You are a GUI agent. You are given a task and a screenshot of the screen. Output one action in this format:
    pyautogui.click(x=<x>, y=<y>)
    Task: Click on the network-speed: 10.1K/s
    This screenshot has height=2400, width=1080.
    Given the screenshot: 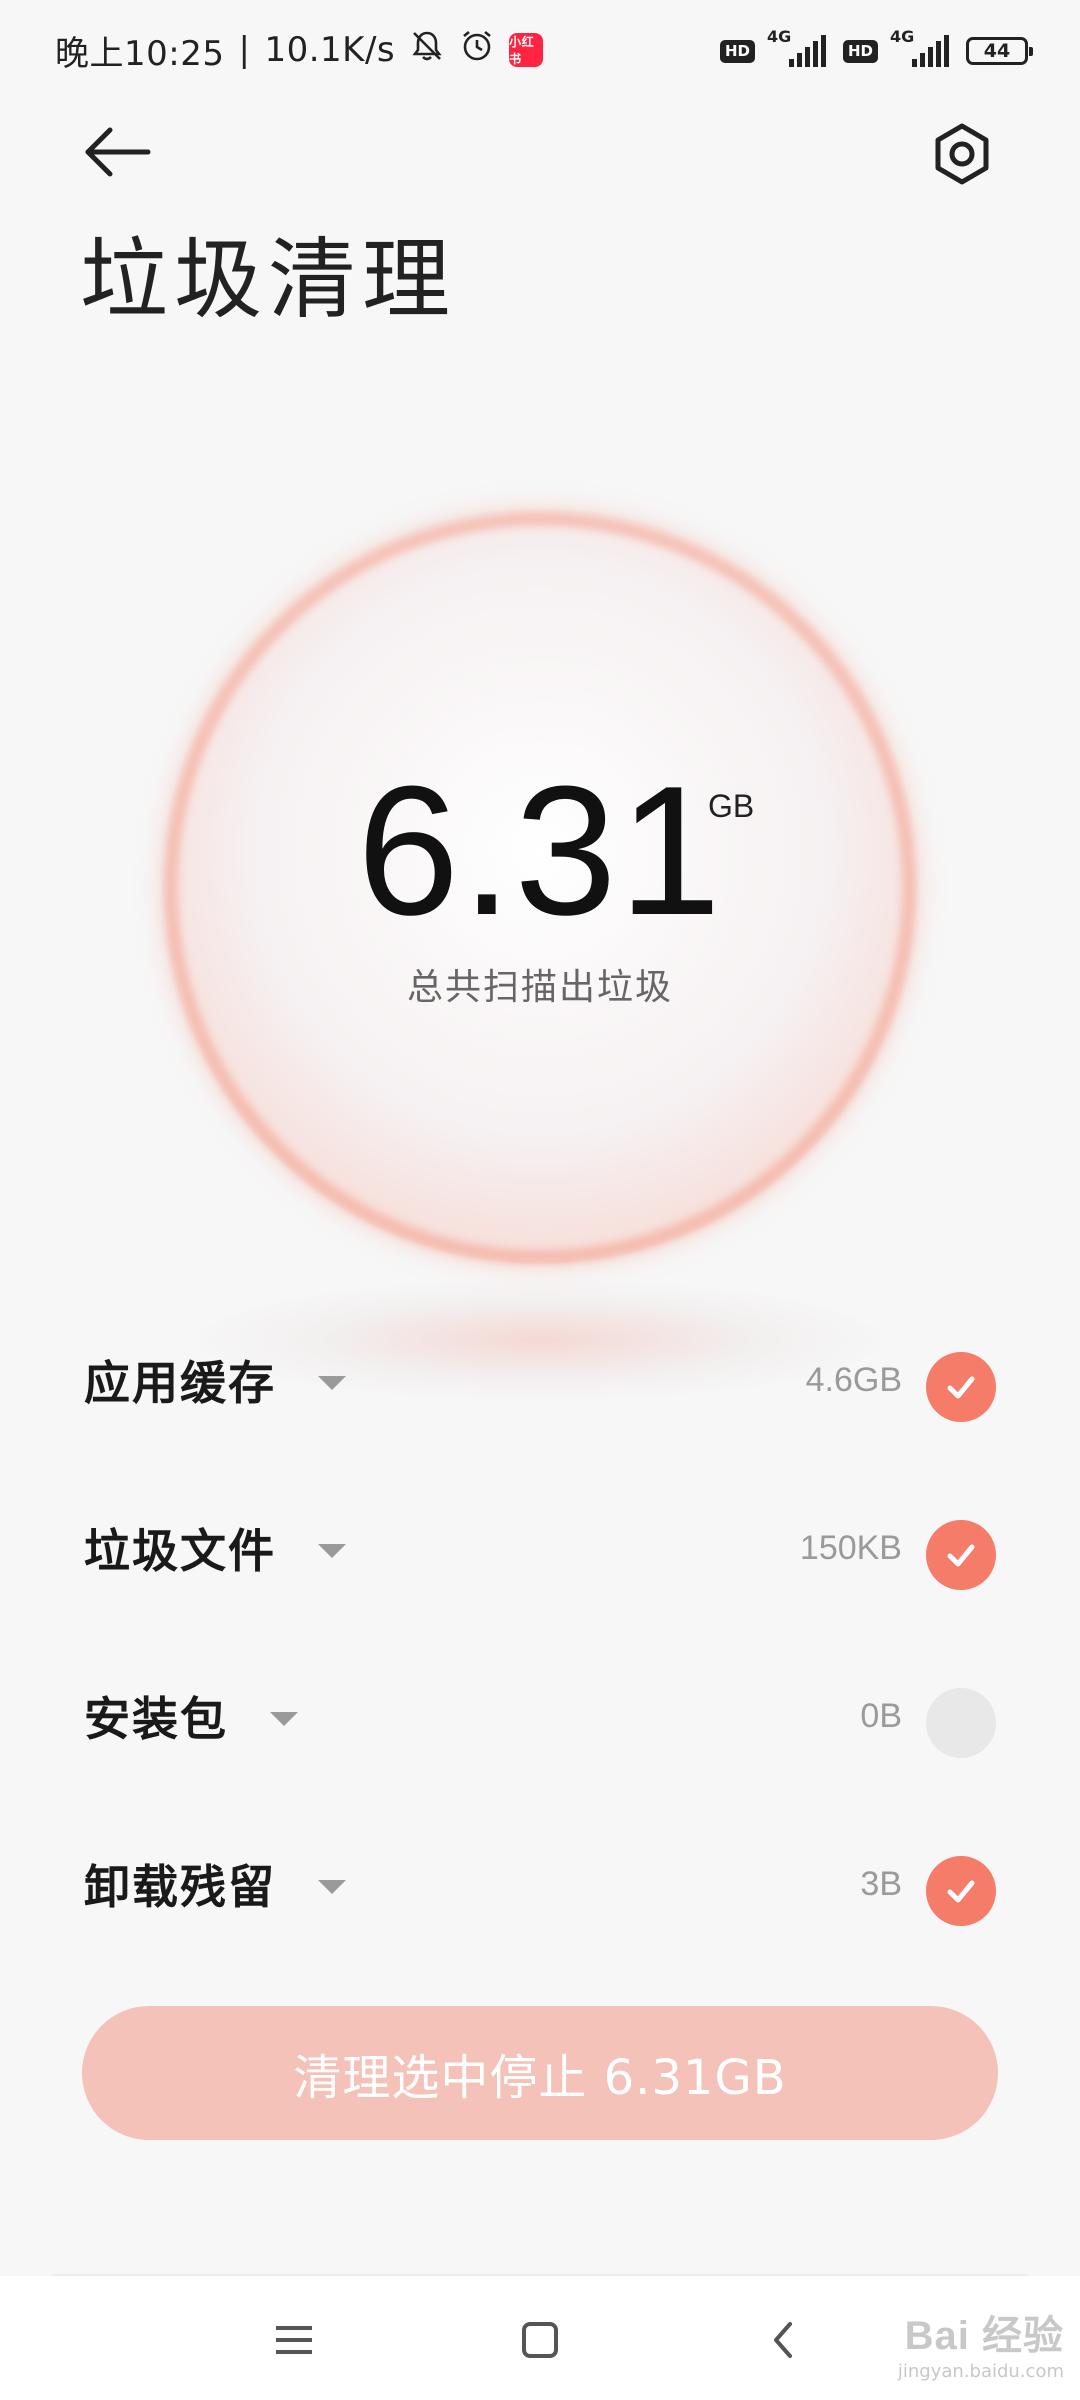 What is the action you would take?
    pyautogui.click(x=330, y=50)
    